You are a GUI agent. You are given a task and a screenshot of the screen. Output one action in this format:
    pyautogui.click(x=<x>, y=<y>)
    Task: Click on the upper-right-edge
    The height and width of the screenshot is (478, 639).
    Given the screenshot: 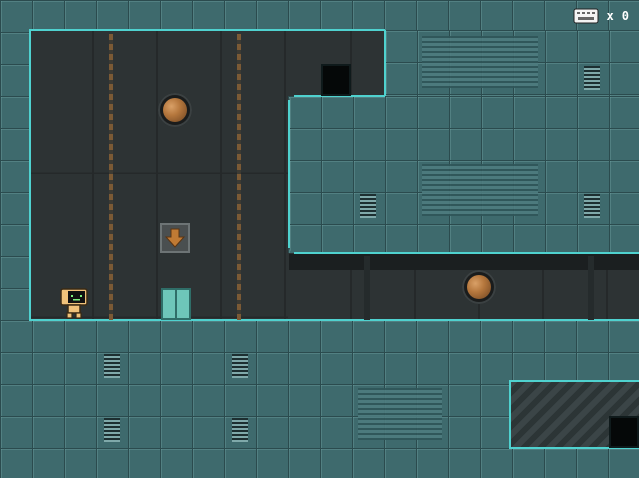 What is the action you would take?
    pyautogui.click(x=385, y=63)
    